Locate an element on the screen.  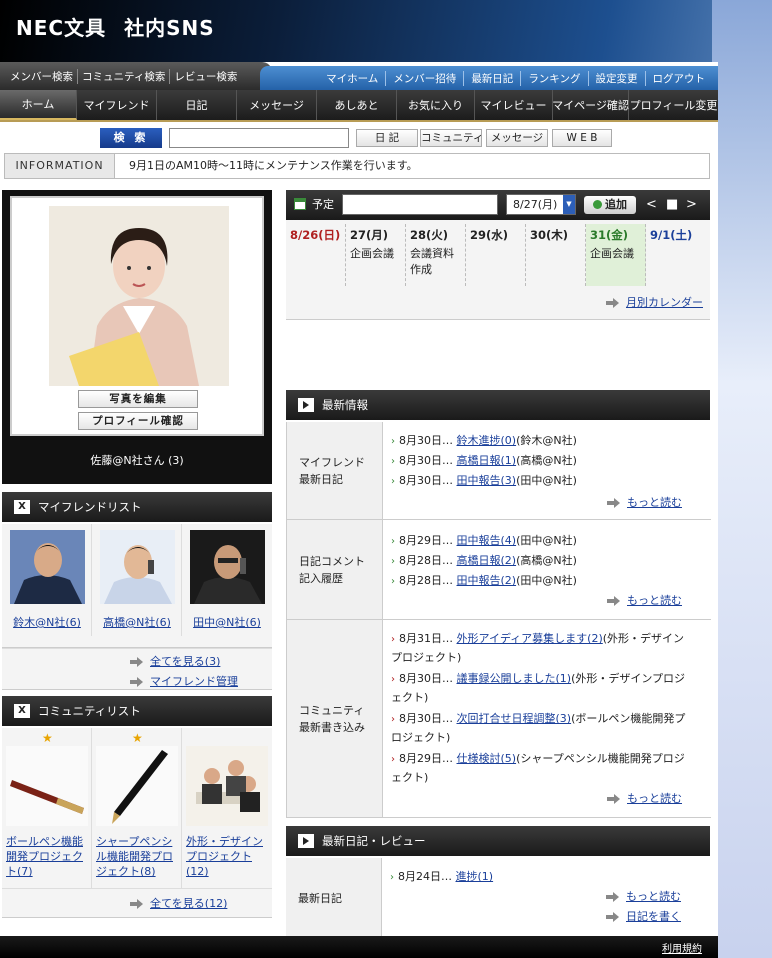
nav-community-search: コミュニティ検索 is located at coordinates (124, 76).